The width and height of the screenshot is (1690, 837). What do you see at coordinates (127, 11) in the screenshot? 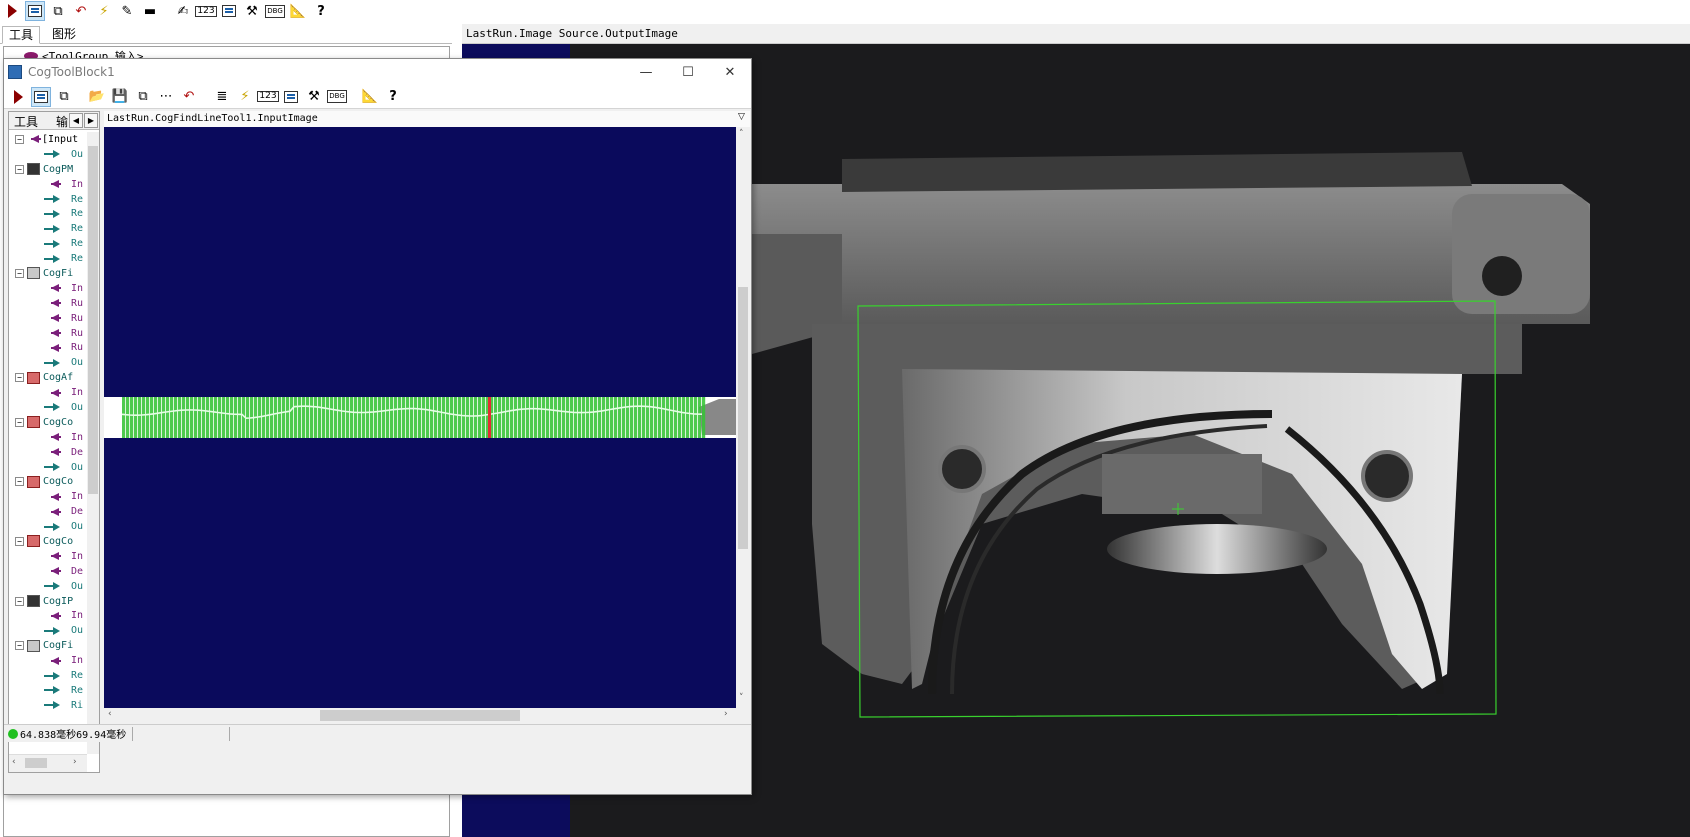
I see `edit-button: ✎` at bounding box center [127, 11].